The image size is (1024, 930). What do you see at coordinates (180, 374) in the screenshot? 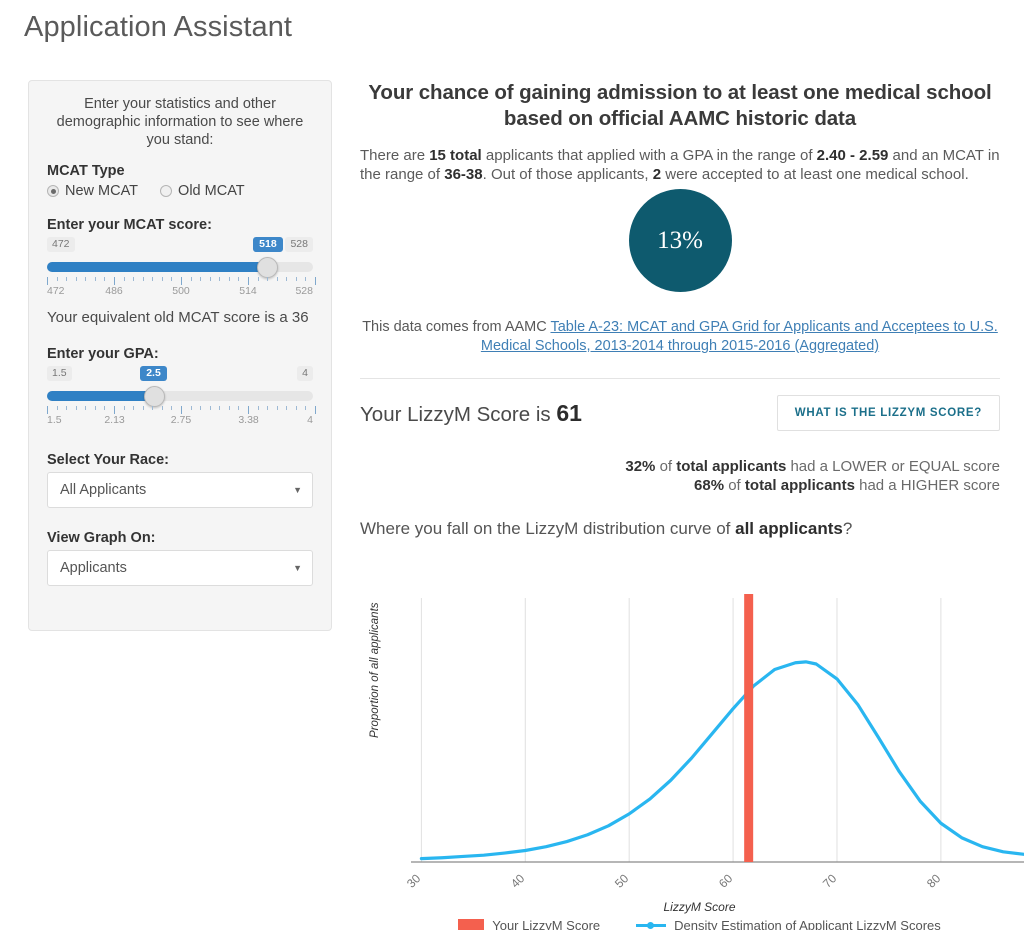
I see `gpa-slider-captions: 1.5 2.5 4` at bounding box center [180, 374].